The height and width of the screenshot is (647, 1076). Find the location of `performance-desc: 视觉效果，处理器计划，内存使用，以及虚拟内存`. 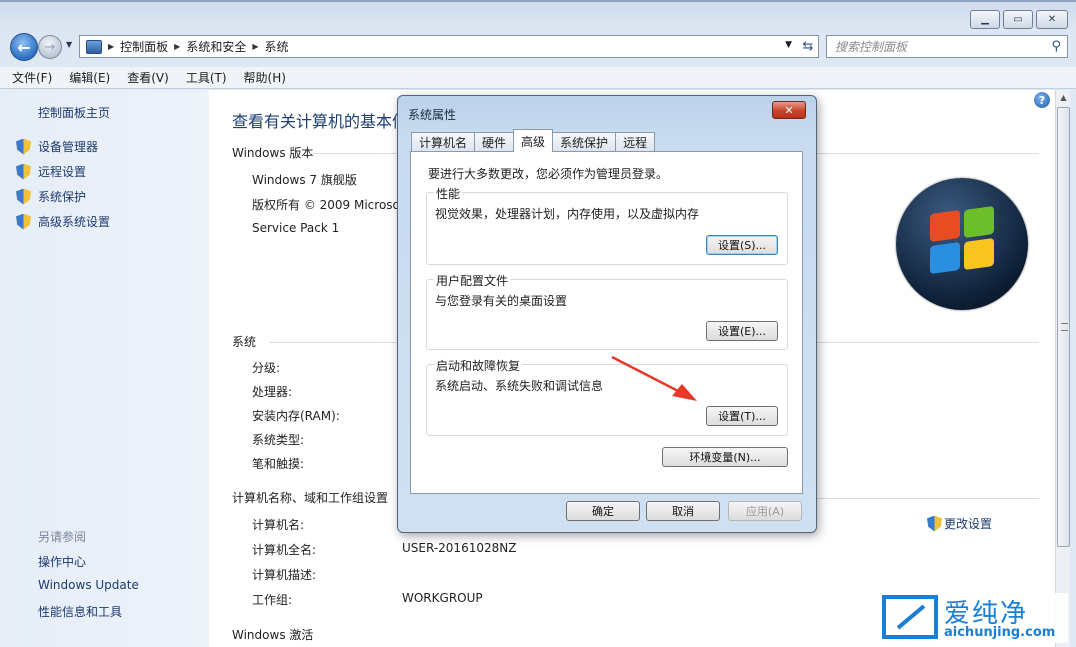

performance-desc: 视觉效果，处理器计划，内存使用，以及虚拟内存 is located at coordinates (567, 214).